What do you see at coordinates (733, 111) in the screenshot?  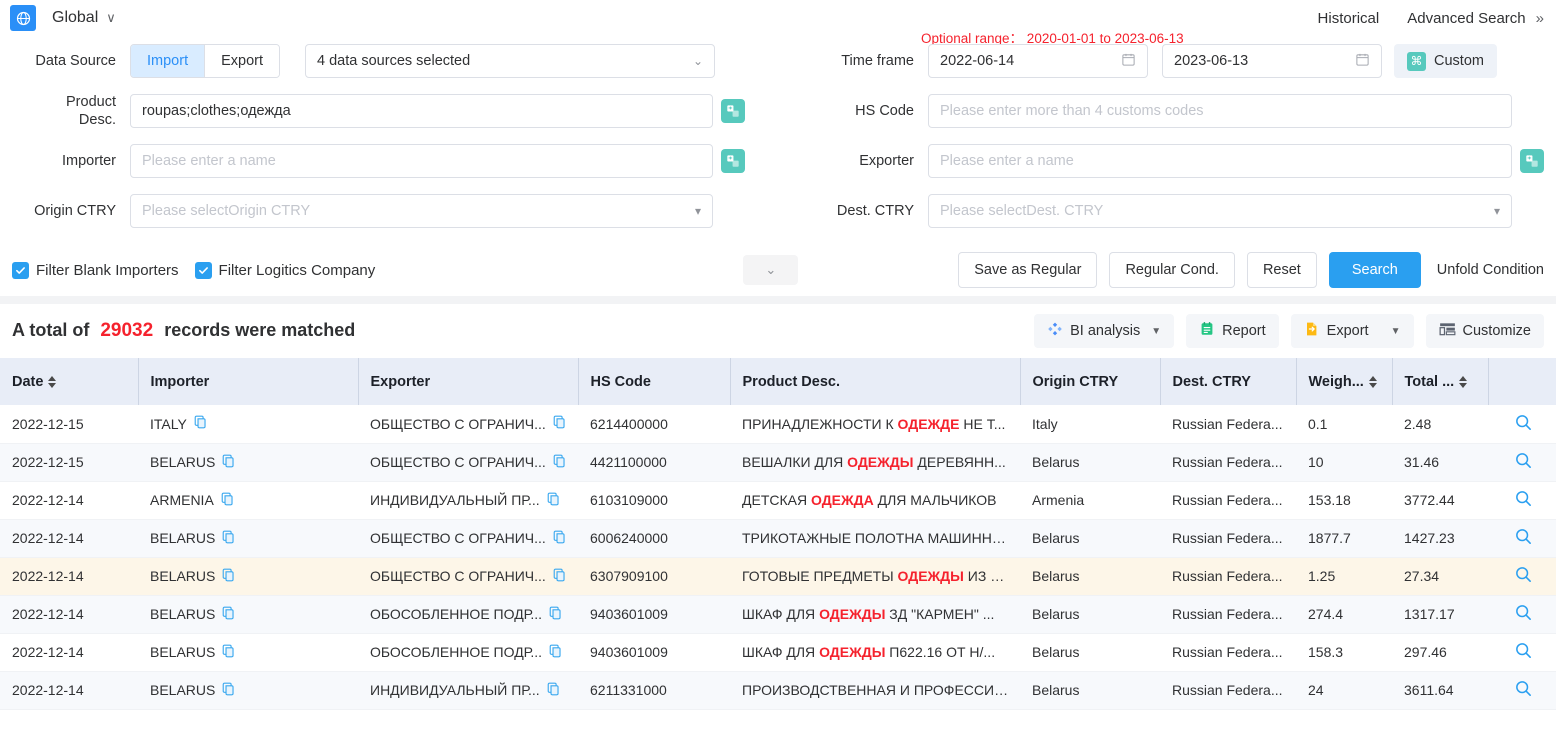 I see `translate-icon-product-desc` at bounding box center [733, 111].